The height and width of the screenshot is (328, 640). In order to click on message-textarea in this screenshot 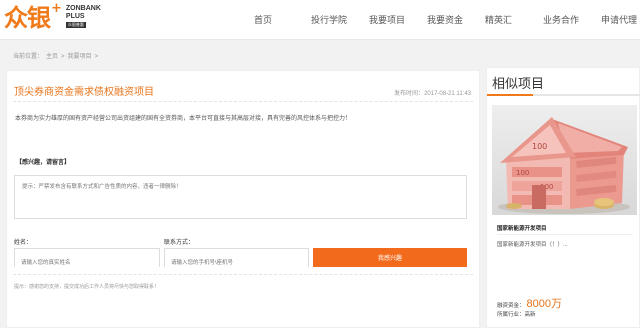, I will do `click(240, 197)`.